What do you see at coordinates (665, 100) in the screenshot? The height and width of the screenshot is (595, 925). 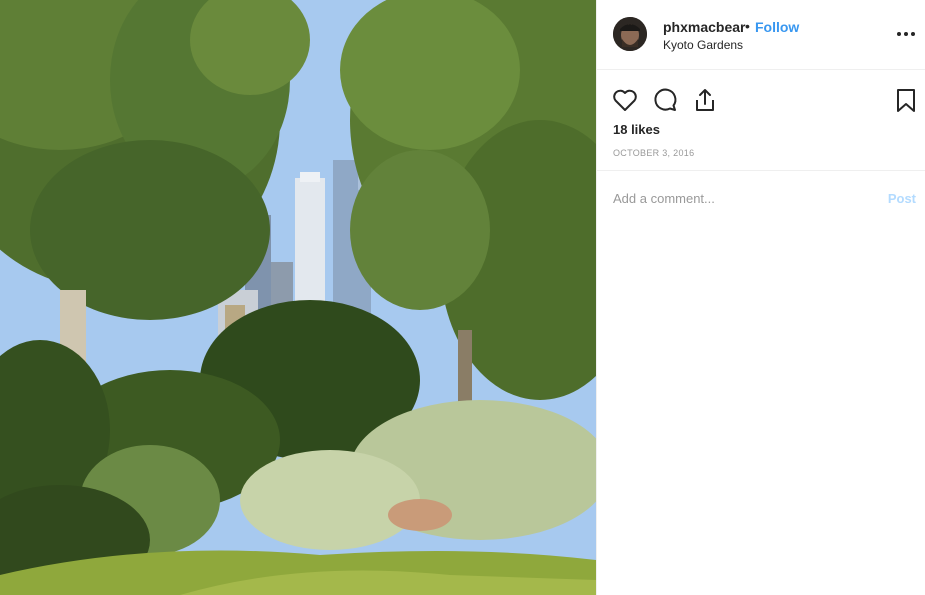 I see `comment-icon` at bounding box center [665, 100].